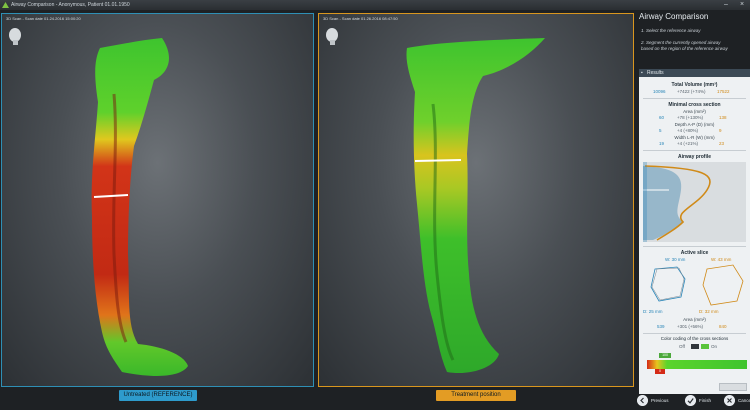  I want to click on slice-area-label: Area (mm²), so click(694, 319).